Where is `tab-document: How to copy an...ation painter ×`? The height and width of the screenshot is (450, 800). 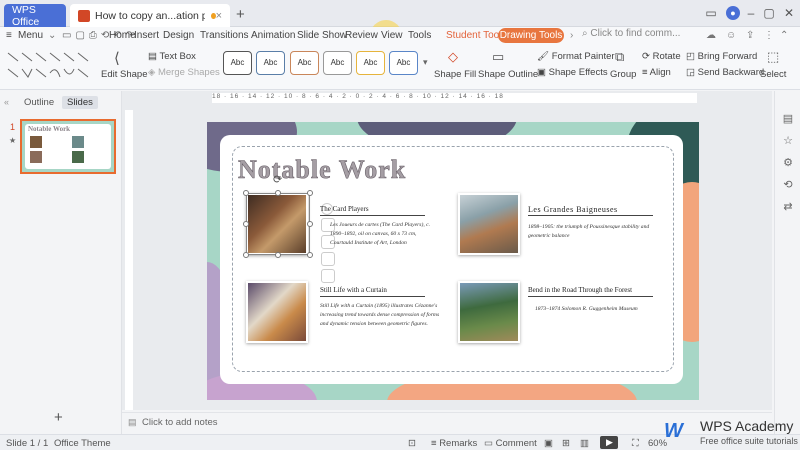 tab-document: How to copy an...ation painter × is located at coordinates (150, 15).